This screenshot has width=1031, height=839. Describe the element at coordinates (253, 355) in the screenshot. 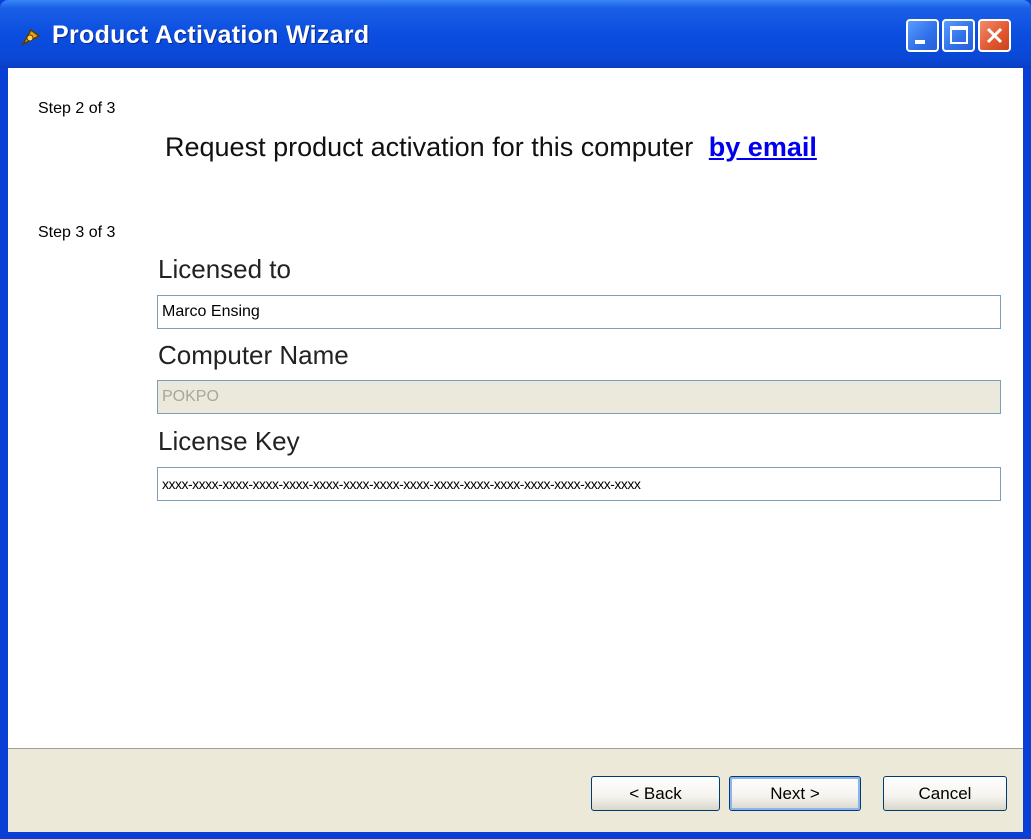

I see `computer-name-label: Computer Name` at that location.